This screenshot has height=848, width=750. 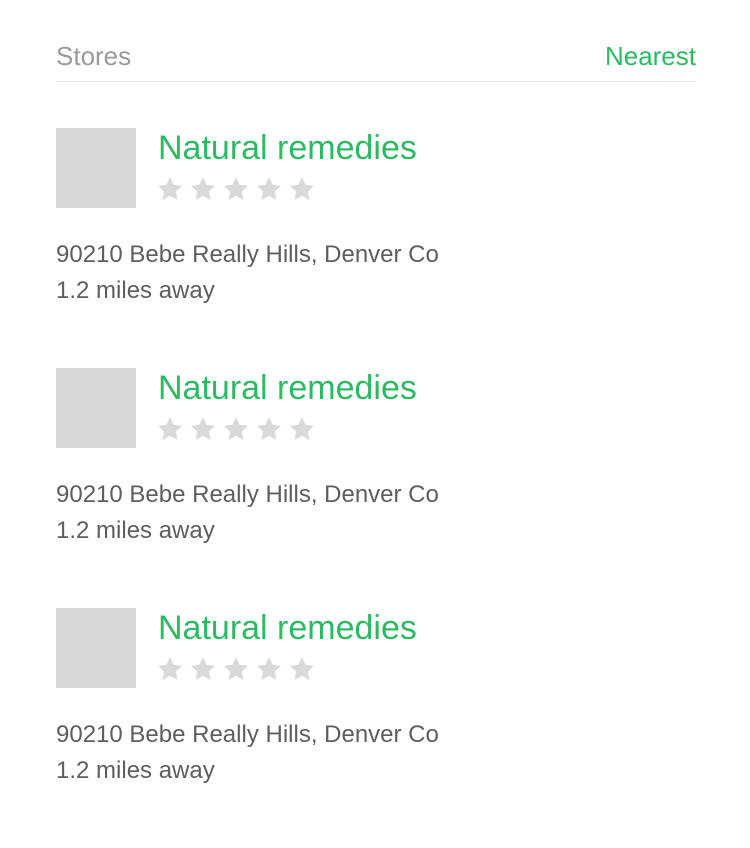 What do you see at coordinates (650, 56) in the screenshot?
I see `sort-nearest-button: Nearest` at bounding box center [650, 56].